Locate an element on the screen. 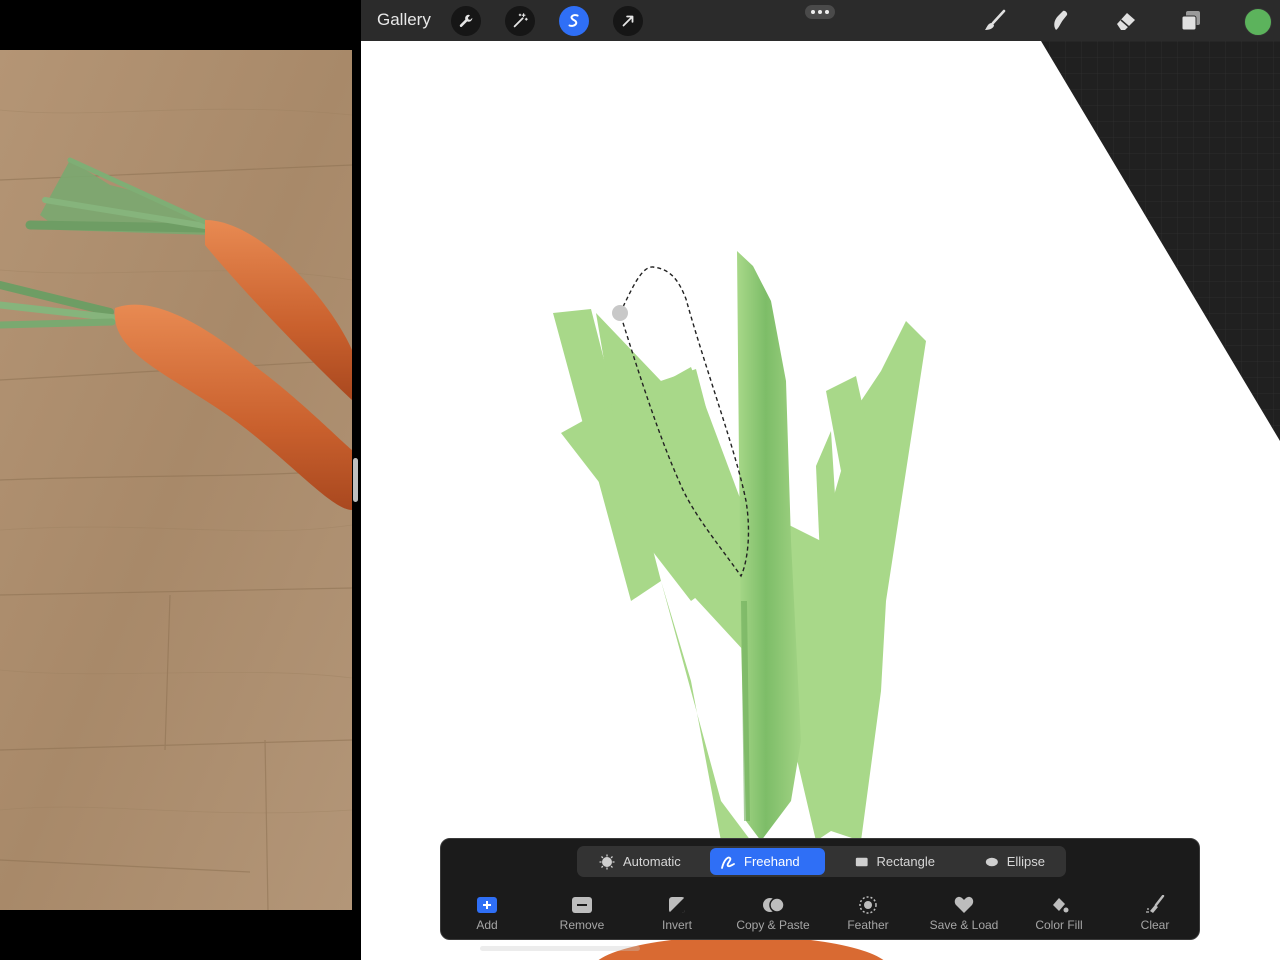  add-button: Add is located at coordinates (487, 915).